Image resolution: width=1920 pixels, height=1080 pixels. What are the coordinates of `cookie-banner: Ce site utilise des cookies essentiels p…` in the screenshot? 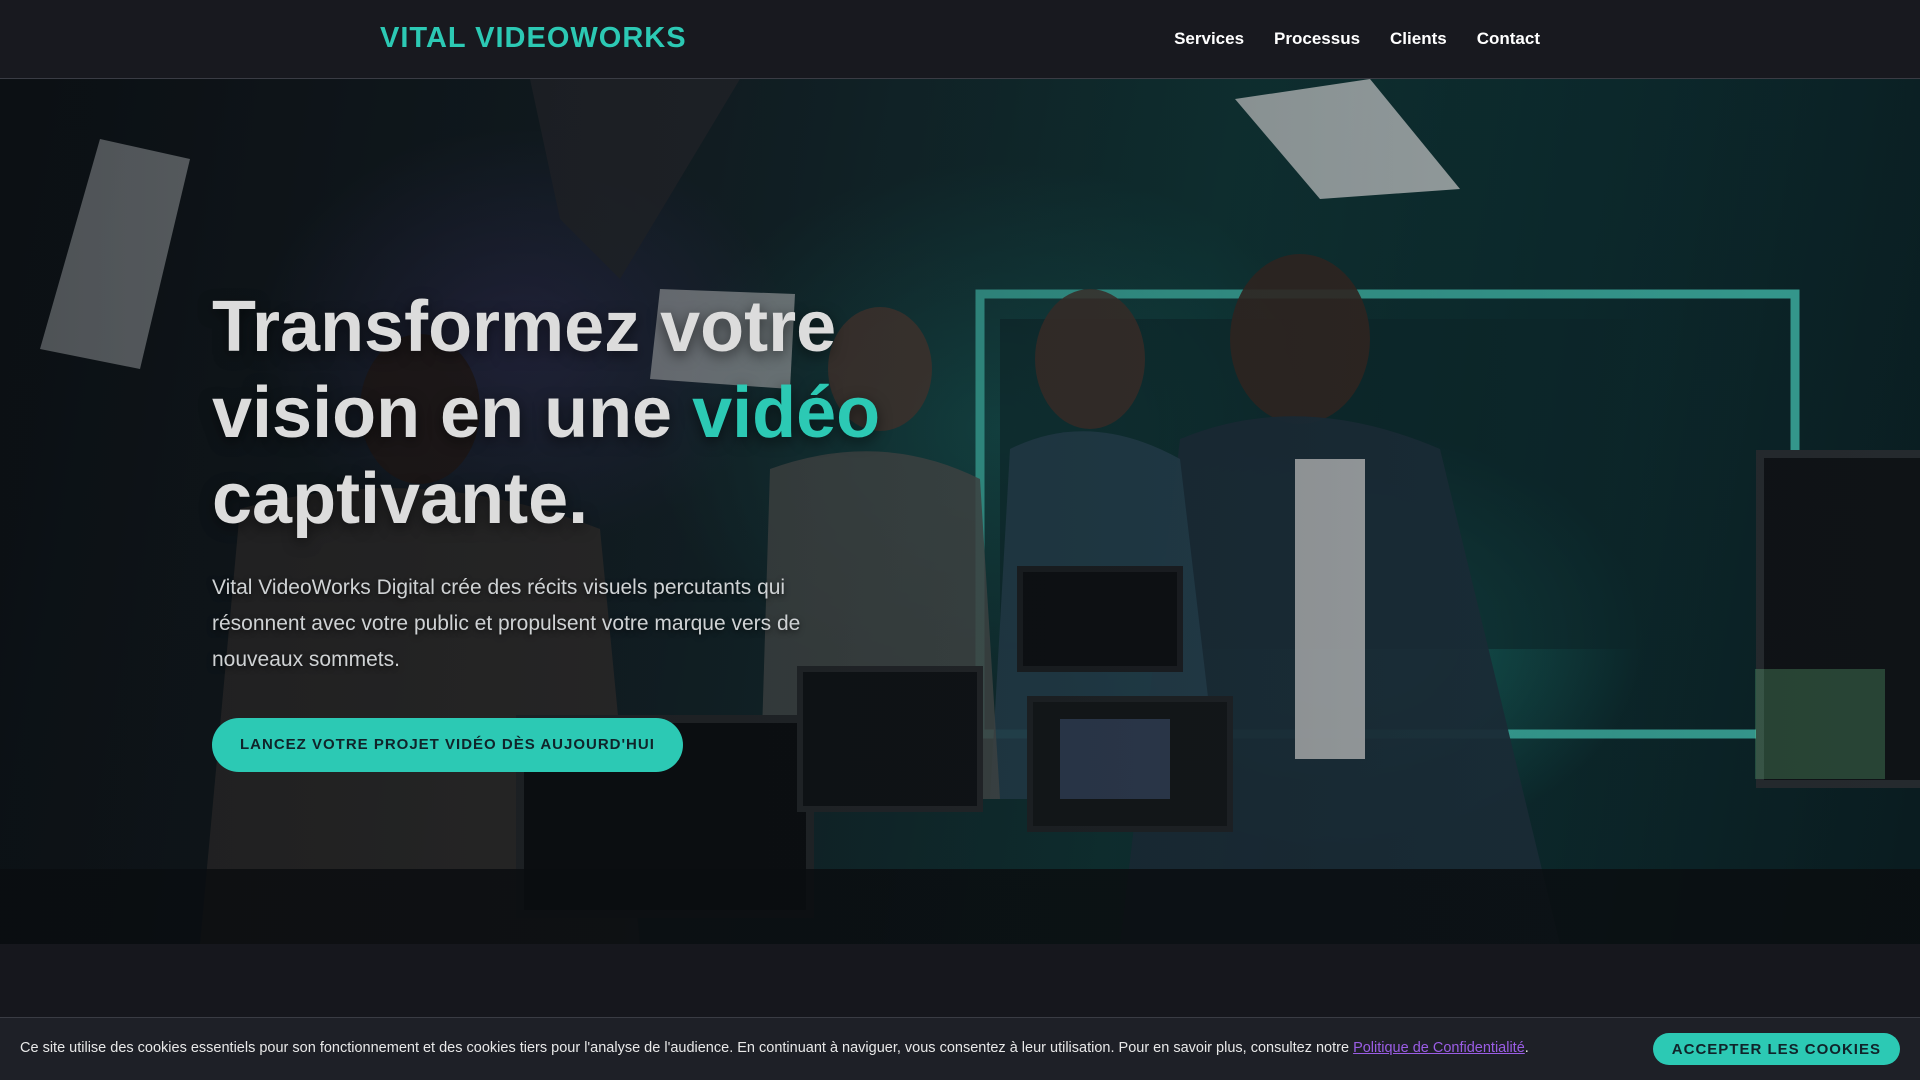 It's located at (960, 1048).